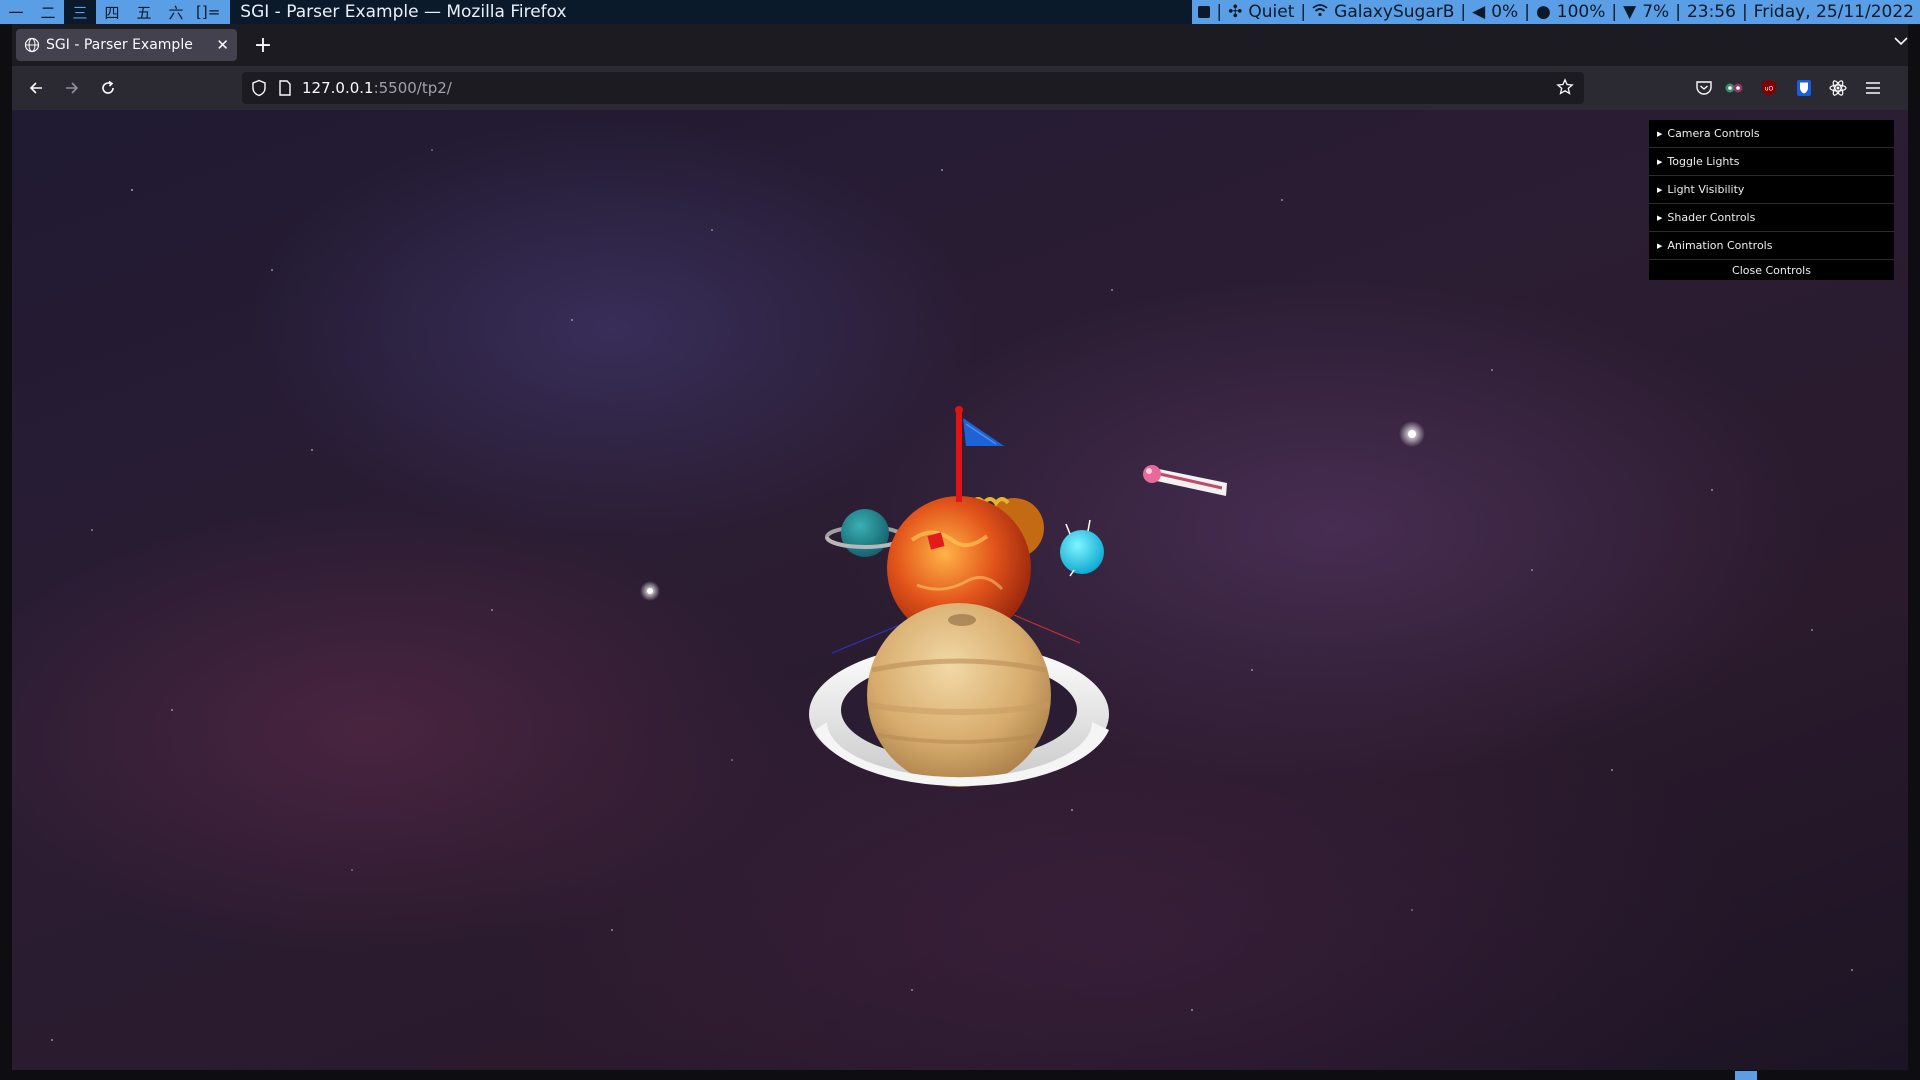  I want to click on layout-indicator: []=, so click(208, 12).